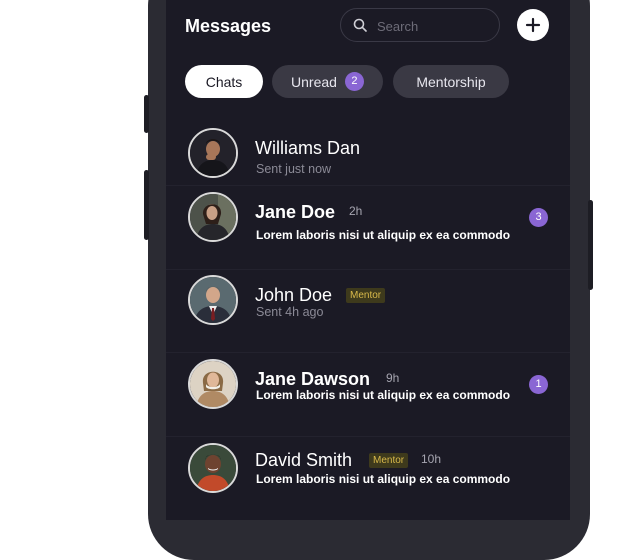 The image size is (619, 560). I want to click on sent-status: Sent 4h ago, so click(290, 312).